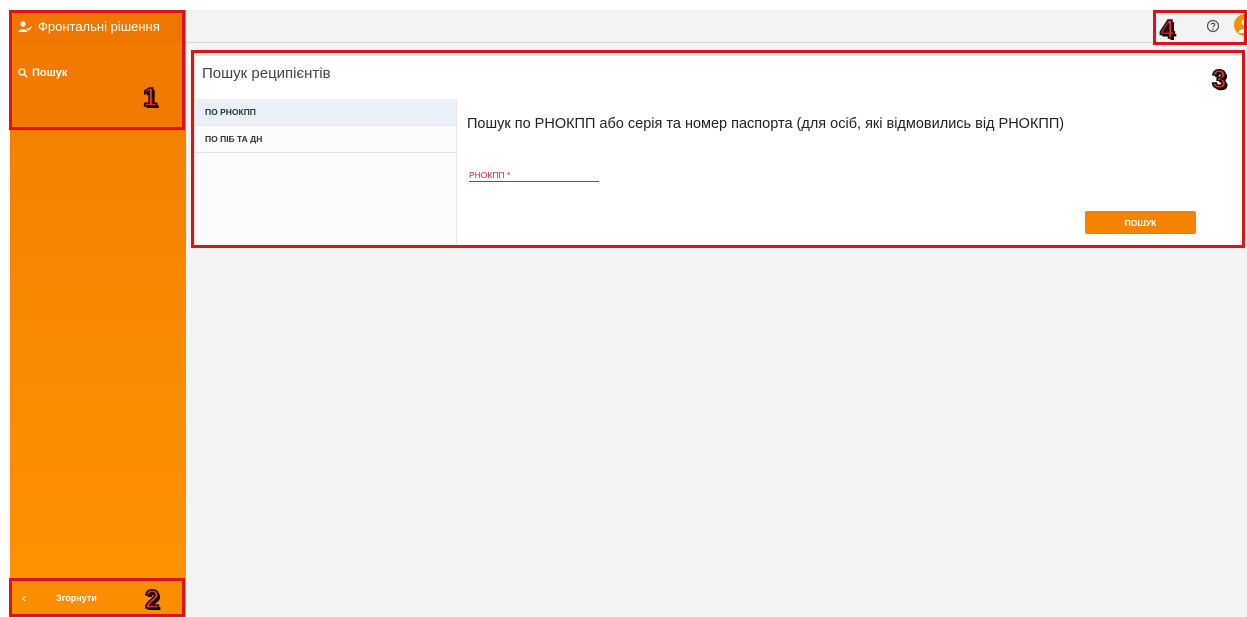 This screenshot has height=617, width=1247. I want to click on annotation-number-1: 1, so click(150, 97).